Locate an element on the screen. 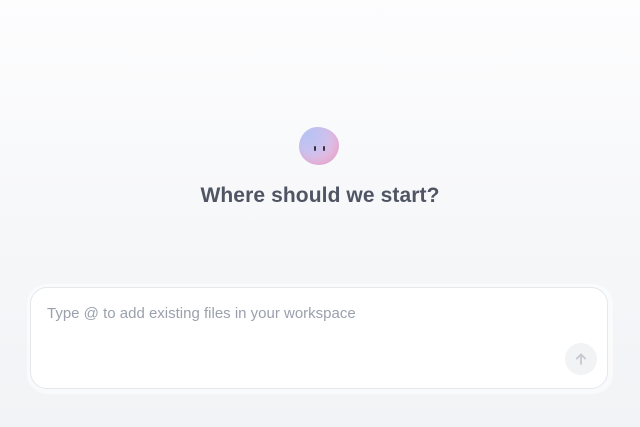 Image resolution: width=640 pixels, height=427 pixels. send-button is located at coordinates (581, 359).